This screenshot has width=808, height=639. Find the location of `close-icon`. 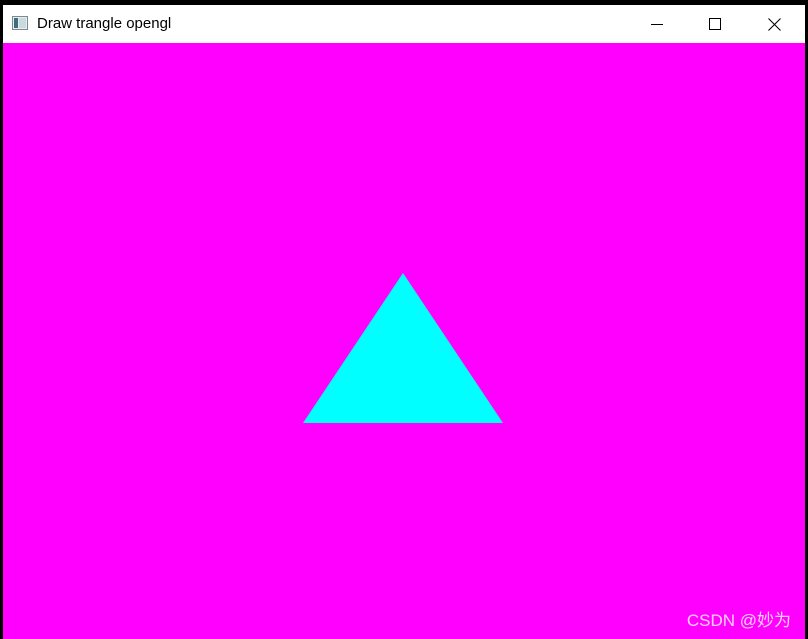

close-icon is located at coordinates (774, 24).